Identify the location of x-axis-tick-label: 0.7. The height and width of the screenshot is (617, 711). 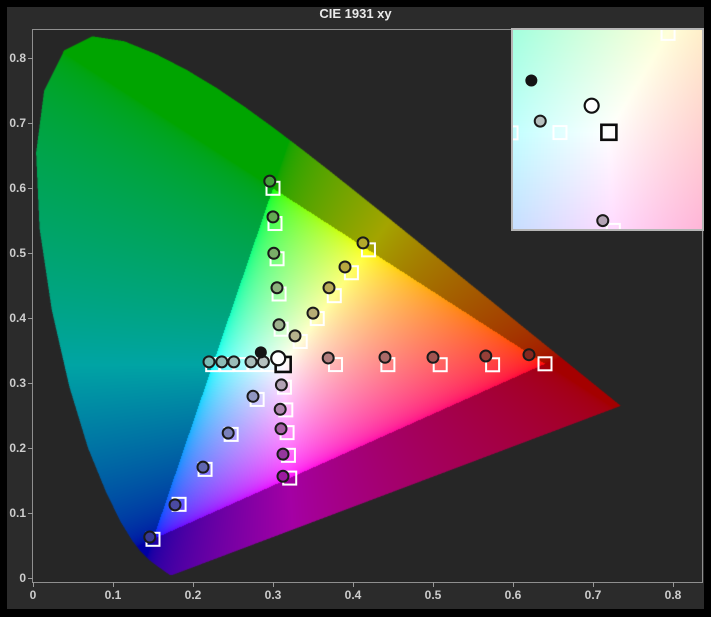
(593, 595).